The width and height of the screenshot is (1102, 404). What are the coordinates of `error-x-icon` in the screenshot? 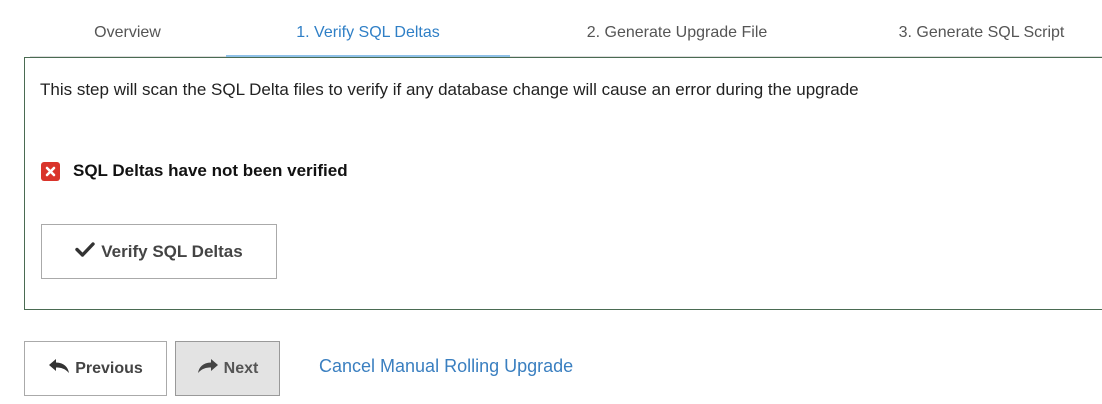 It's located at (50, 171).